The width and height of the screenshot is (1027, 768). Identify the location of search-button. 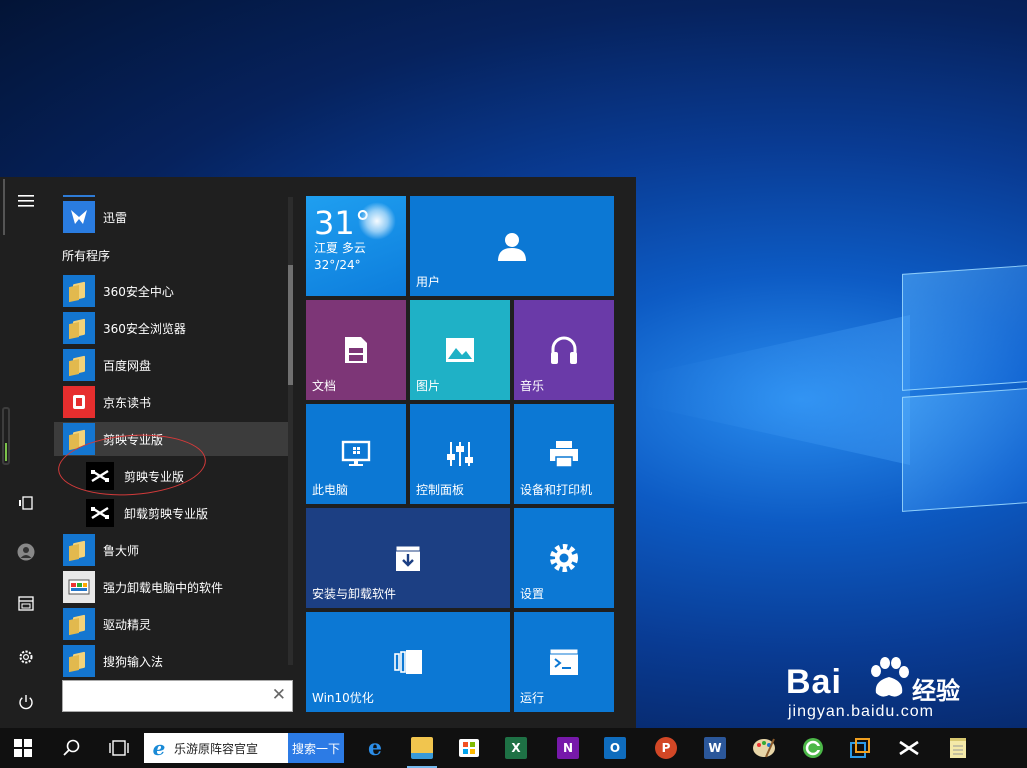
(71, 748).